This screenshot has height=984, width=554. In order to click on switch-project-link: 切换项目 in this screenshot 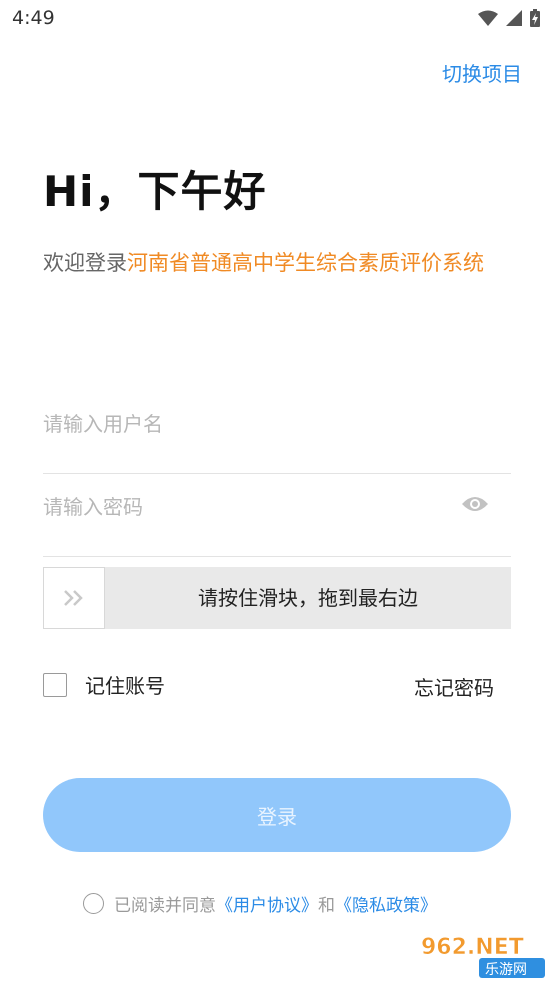, I will do `click(482, 72)`.